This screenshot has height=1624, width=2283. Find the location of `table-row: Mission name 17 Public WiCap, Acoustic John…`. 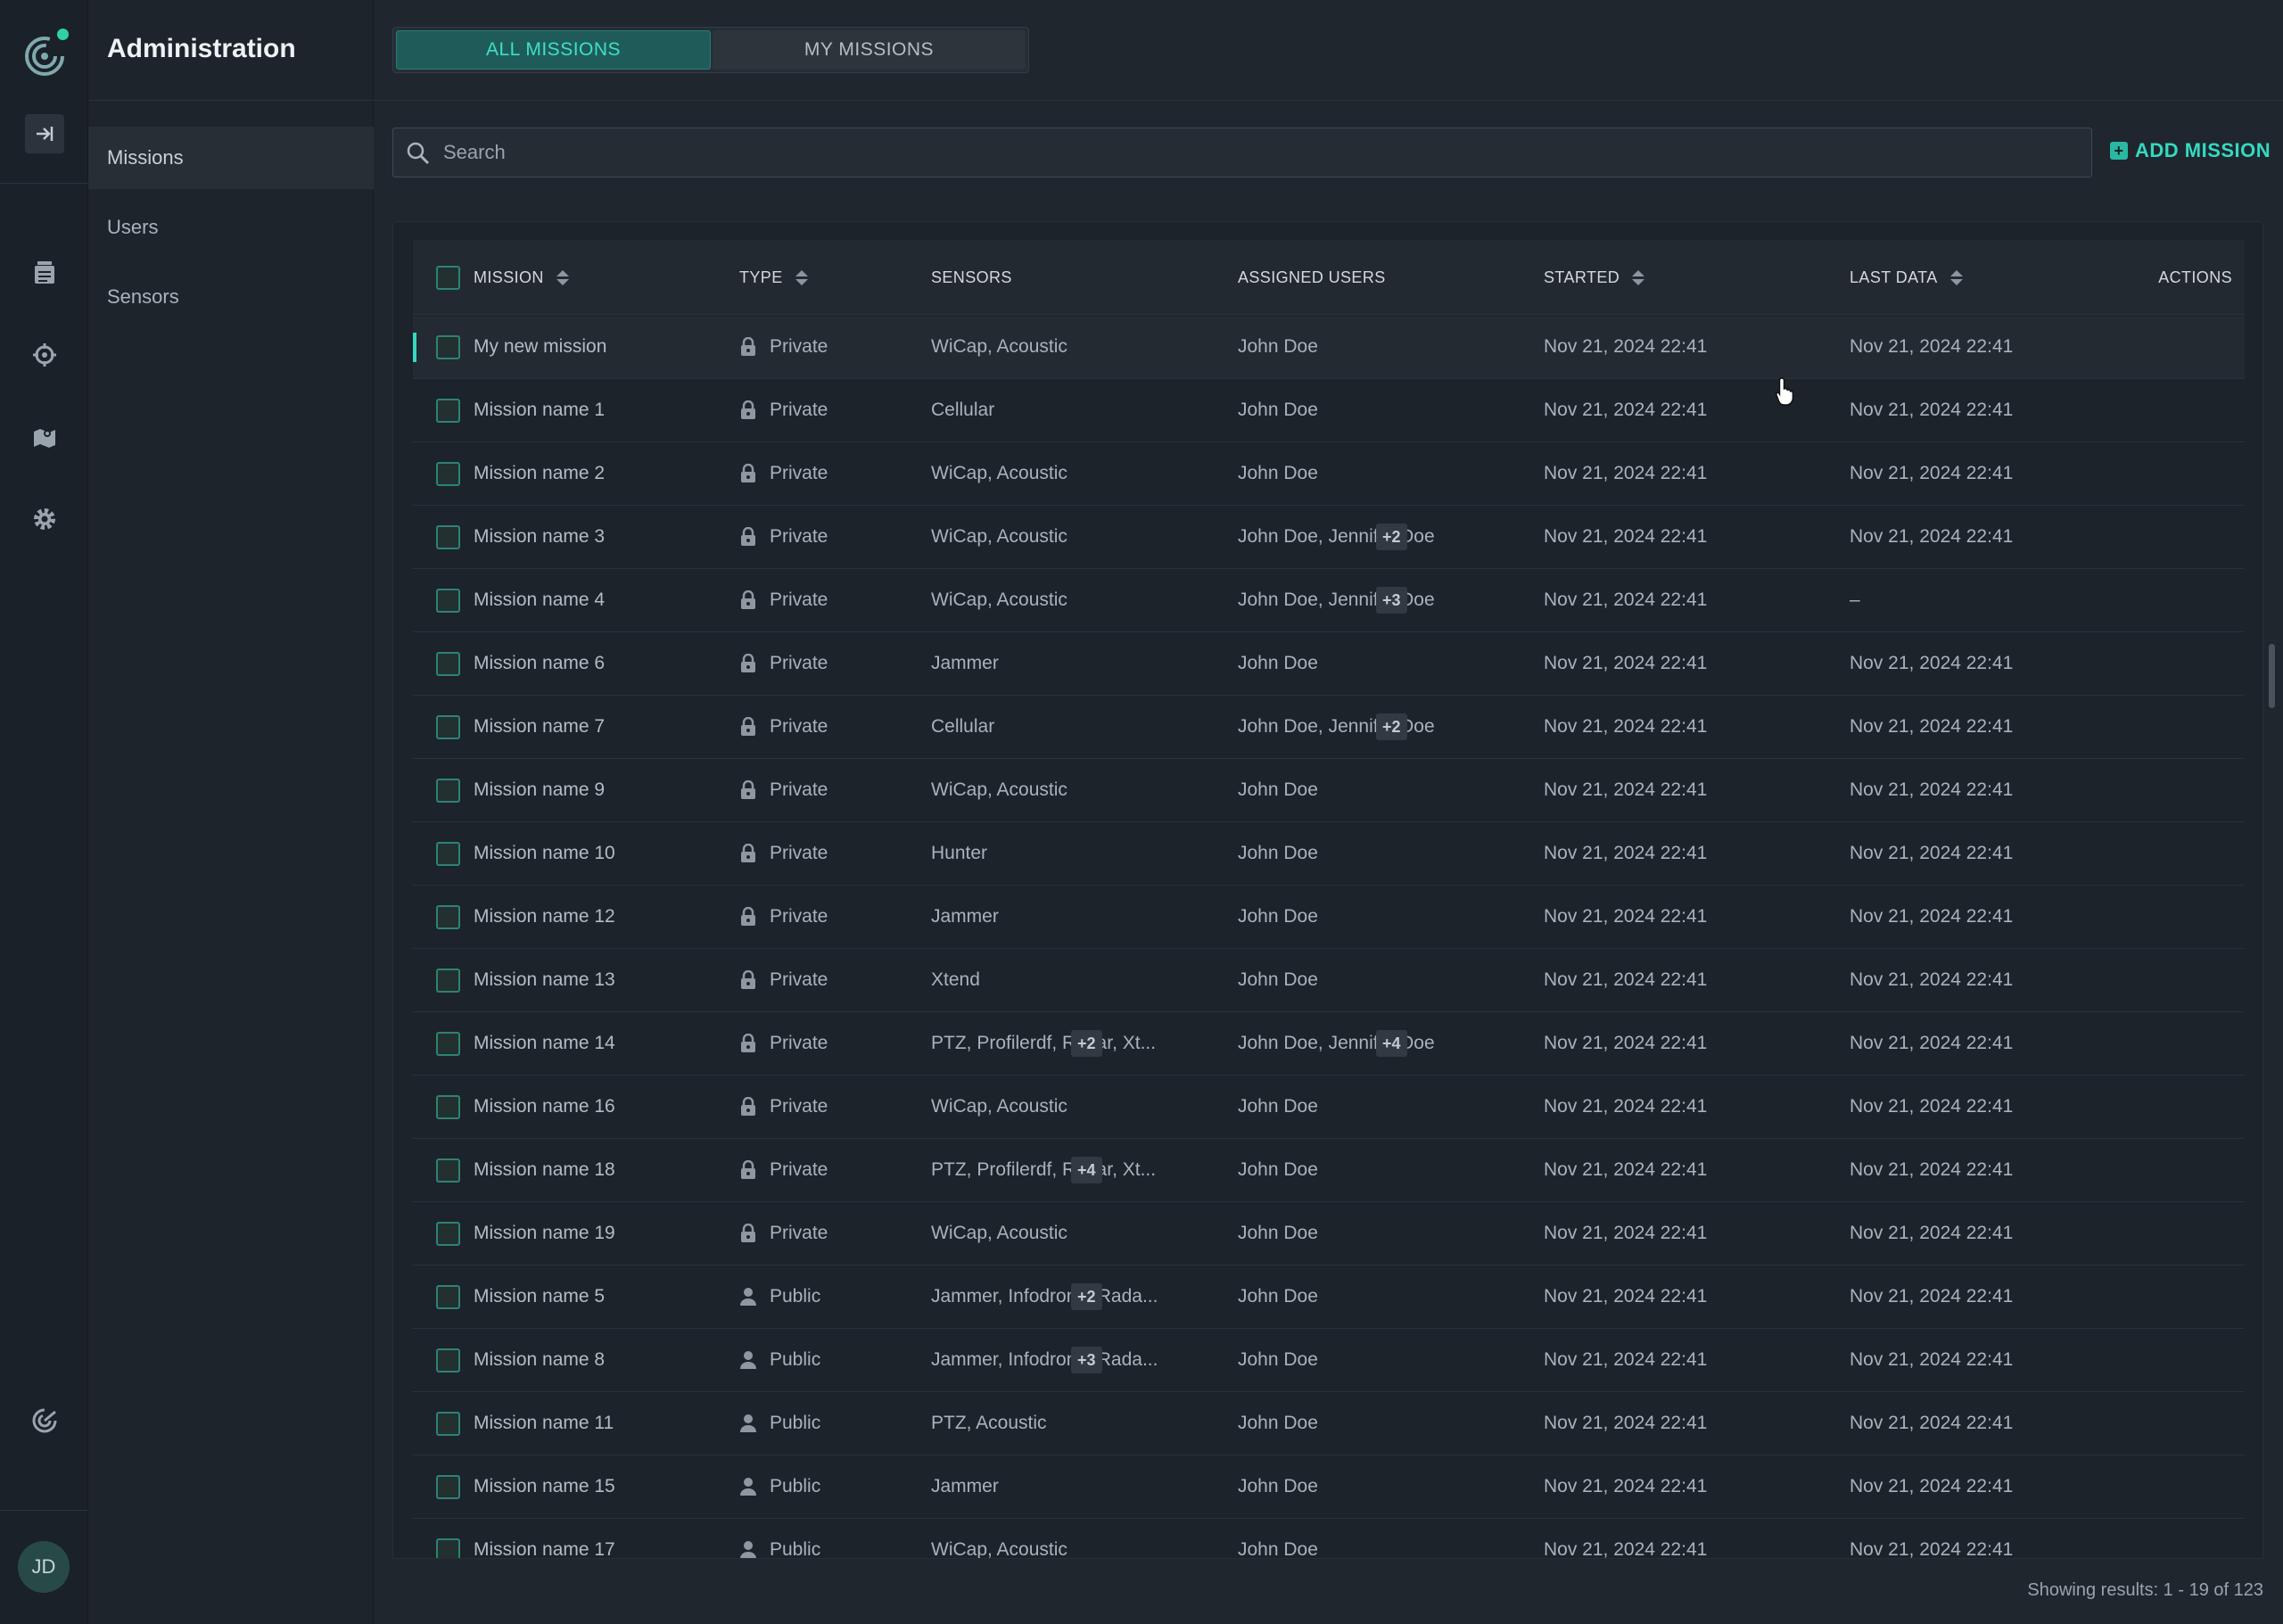

table-row: Mission name 17 Public WiCap, Acoustic John… is located at coordinates (1329, 1538).